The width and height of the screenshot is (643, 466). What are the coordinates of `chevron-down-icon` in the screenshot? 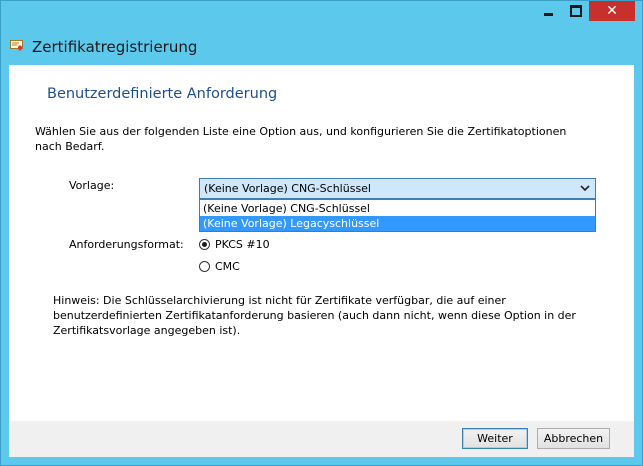 It's located at (585, 188).